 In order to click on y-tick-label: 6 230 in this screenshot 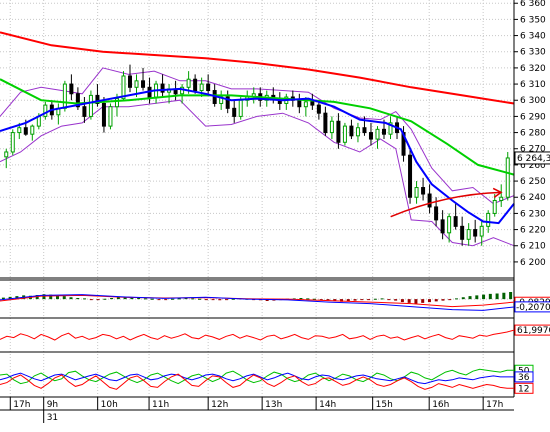, I will do `click(533, 214)`.